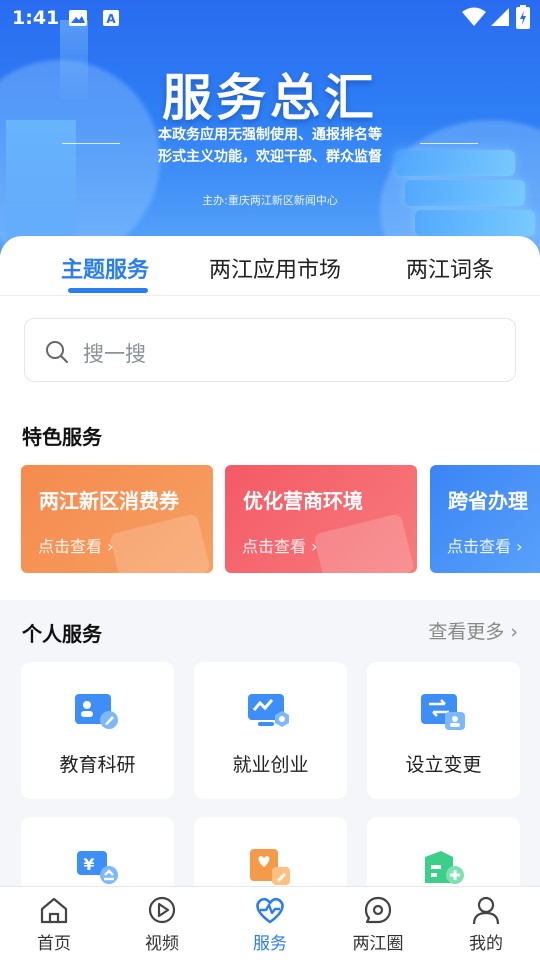  I want to click on battery-icon, so click(523, 17).